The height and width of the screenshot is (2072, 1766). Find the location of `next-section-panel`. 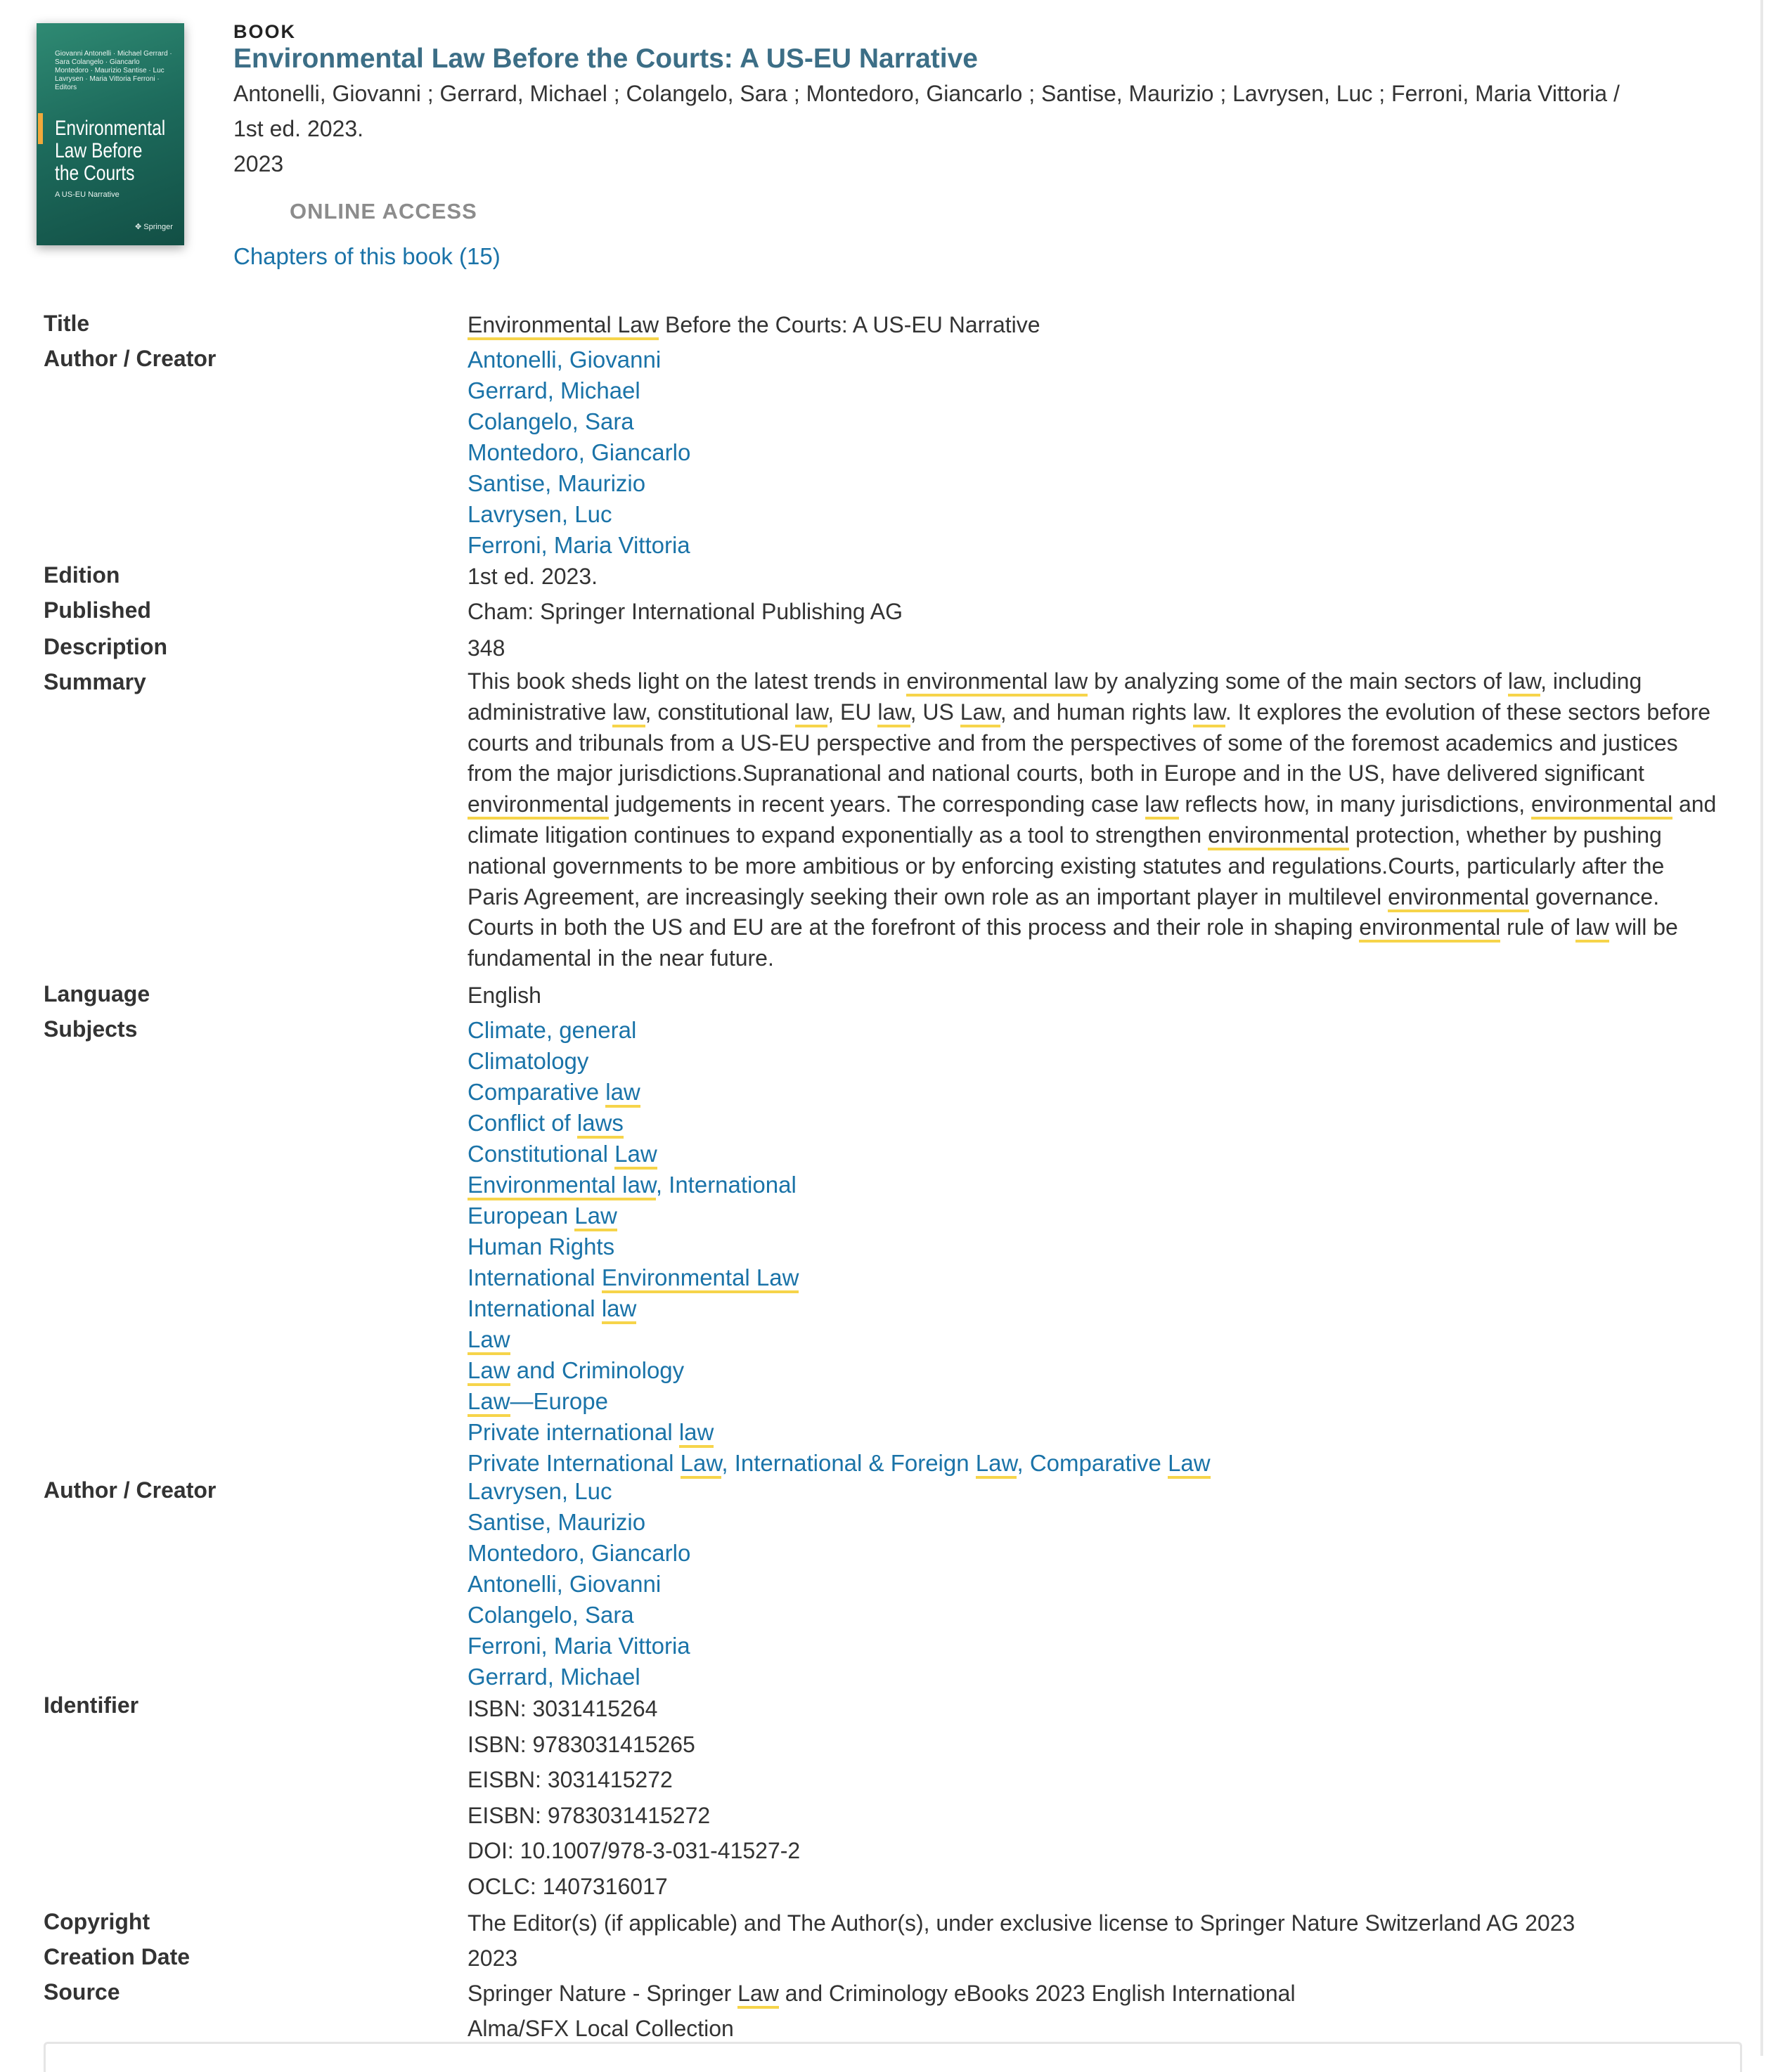

next-section-panel is located at coordinates (893, 2057).